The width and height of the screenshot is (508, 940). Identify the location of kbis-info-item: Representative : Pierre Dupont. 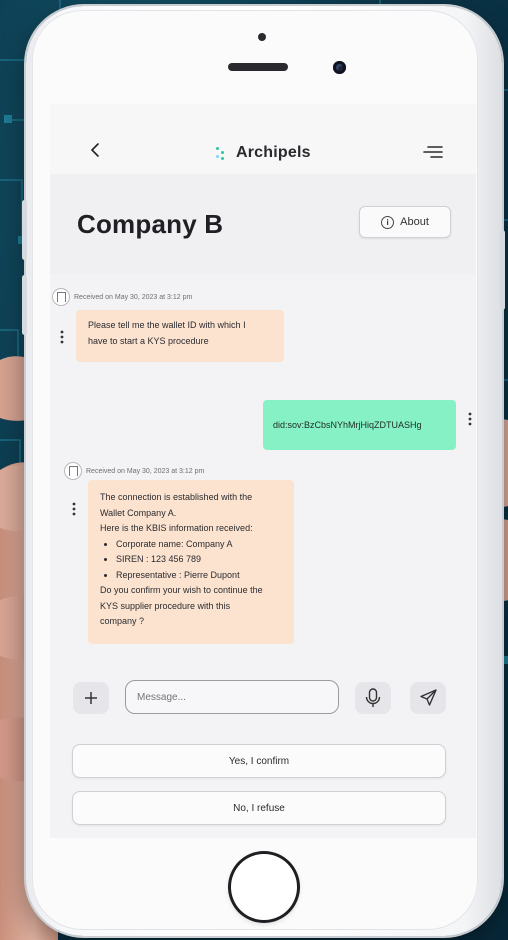
(199, 576).